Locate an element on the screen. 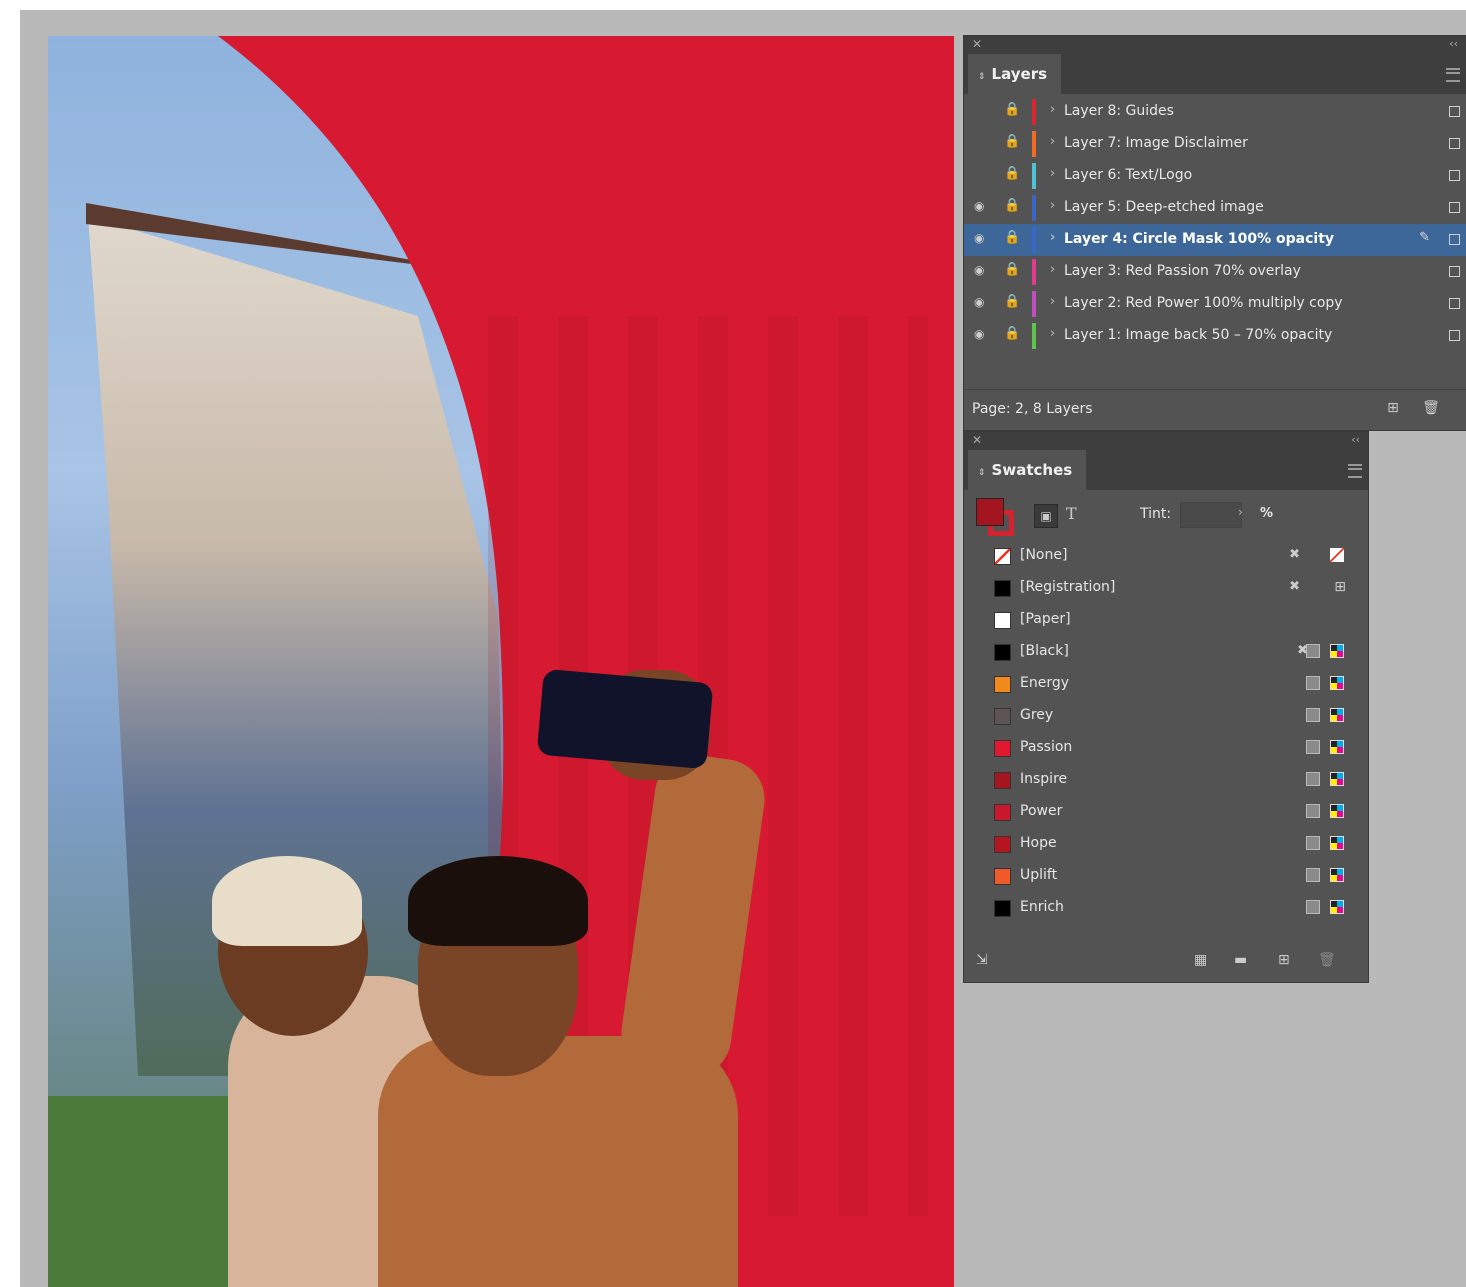 This screenshot has width=1466, height=1287. layer-row: ◉ 🔒 › Layer 2: Red Power 100% multiply copy is located at coordinates (1215, 304).